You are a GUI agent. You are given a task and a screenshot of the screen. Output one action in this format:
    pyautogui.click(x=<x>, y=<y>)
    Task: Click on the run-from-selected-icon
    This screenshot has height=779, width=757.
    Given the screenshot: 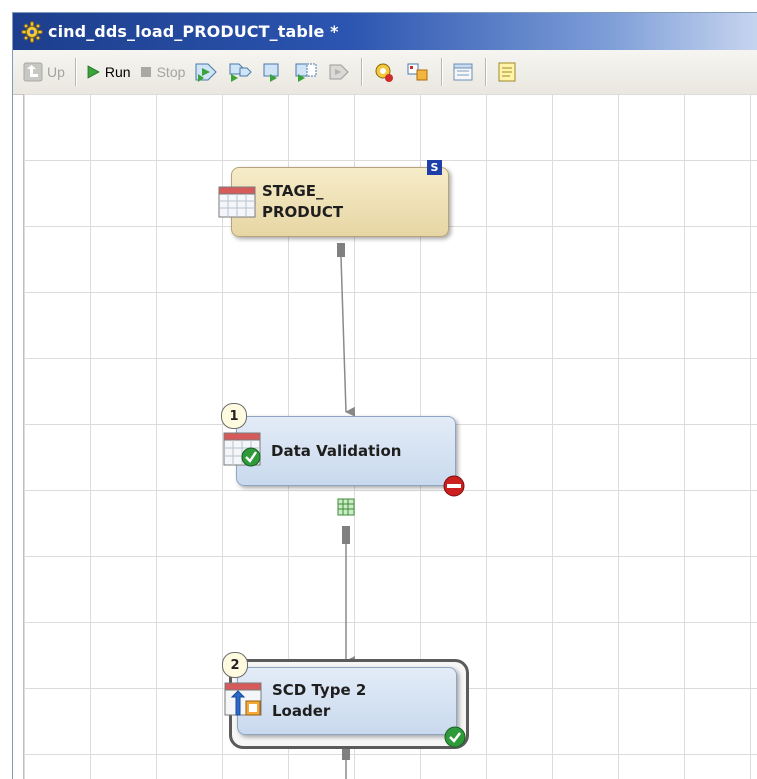 What is the action you would take?
    pyautogui.click(x=206, y=72)
    